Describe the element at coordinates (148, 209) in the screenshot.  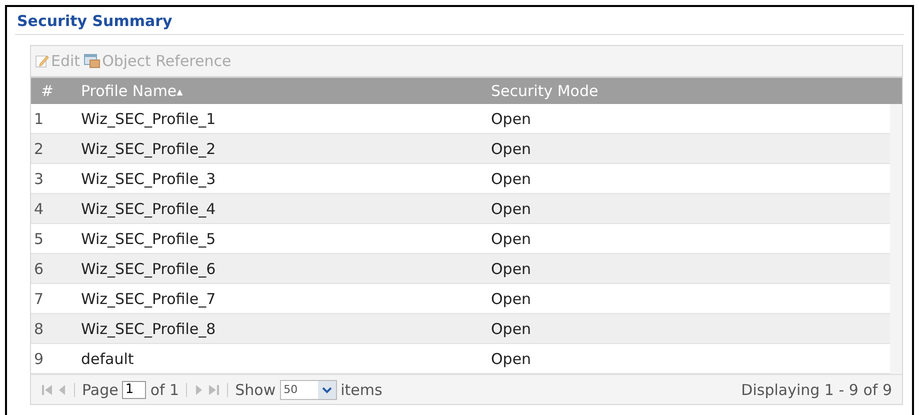
I see `table-cell-text: Wiz_SEC_Profile_4` at that location.